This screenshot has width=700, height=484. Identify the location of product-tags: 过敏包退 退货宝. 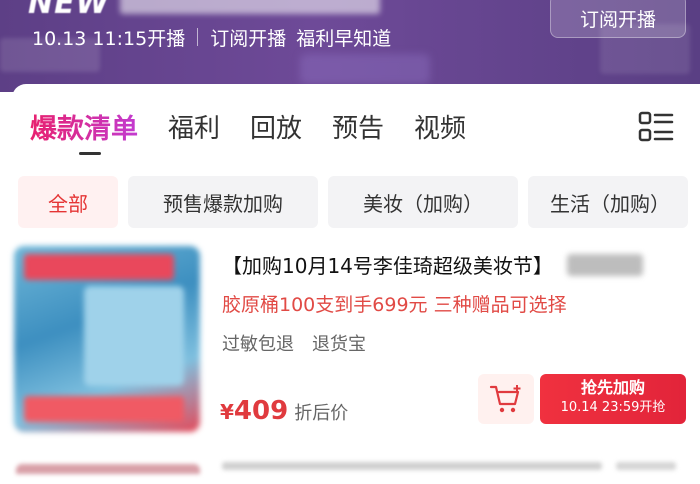
(294, 343).